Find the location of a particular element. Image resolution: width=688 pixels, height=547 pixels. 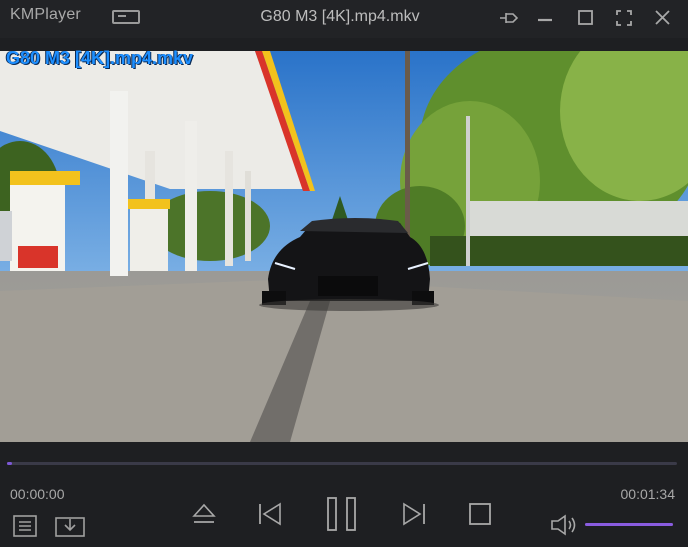

title-bar: KMPlayer G80 M3 [4K].mp4.mkv is located at coordinates (344, 19).